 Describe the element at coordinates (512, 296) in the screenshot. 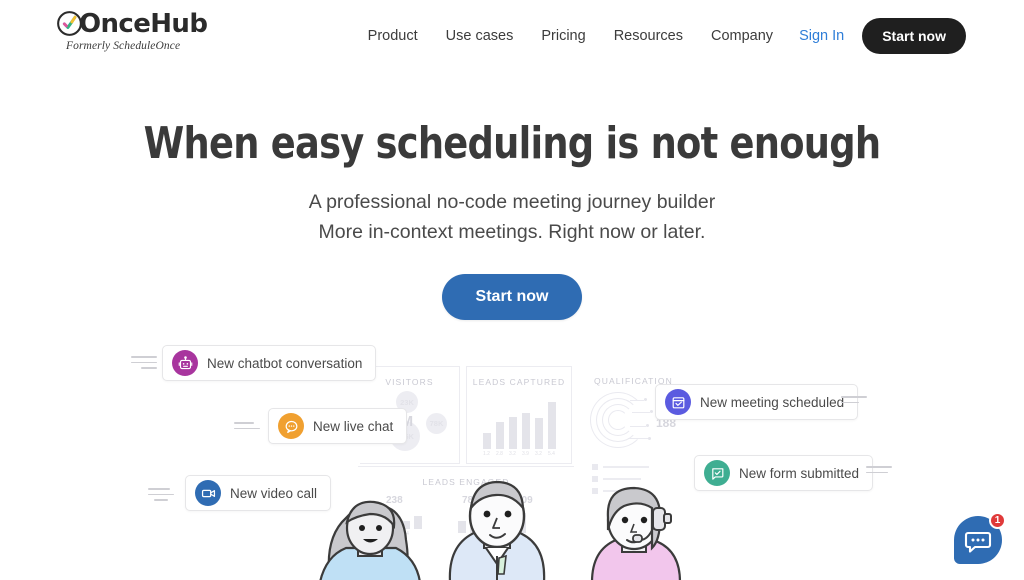

I see `start-now-button-hero: Start now` at that location.